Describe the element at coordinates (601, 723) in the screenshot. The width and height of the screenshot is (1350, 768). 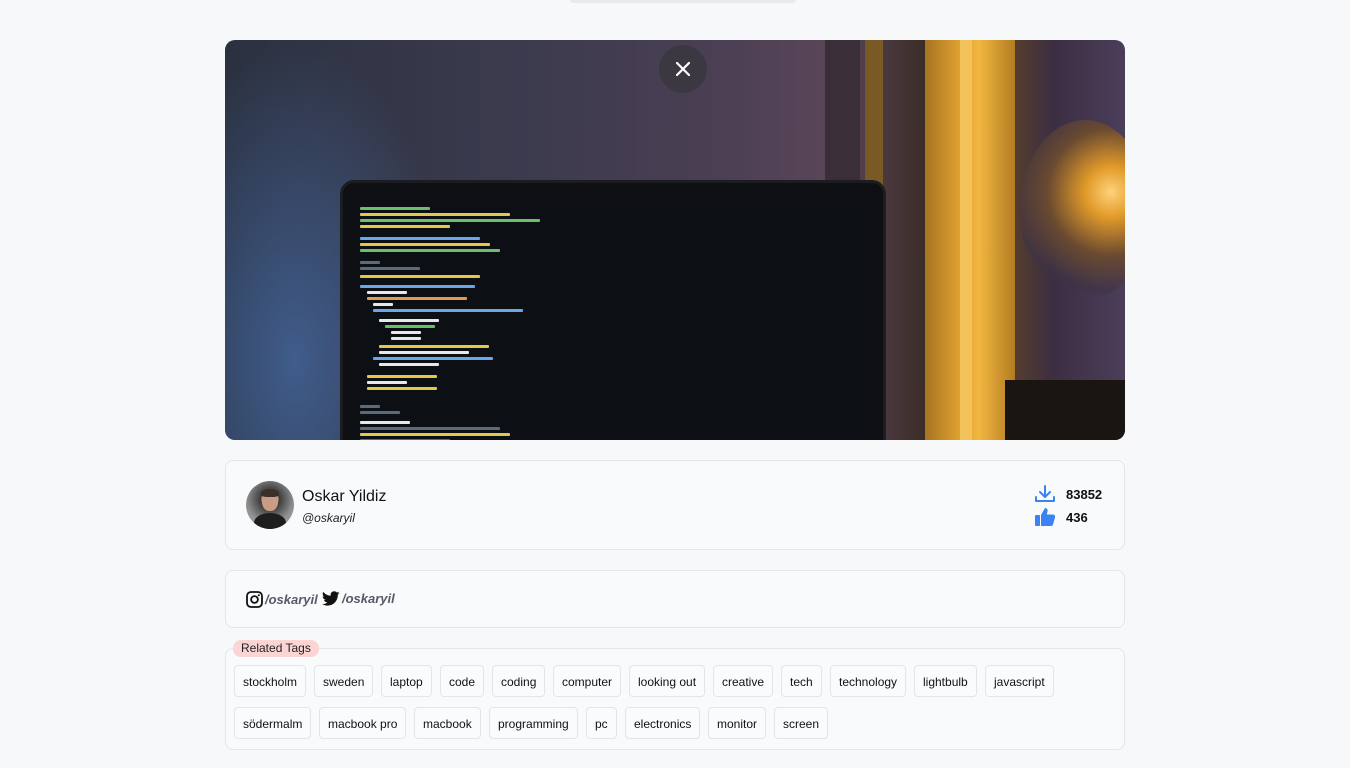
I see `tag-chip: pc` at that location.